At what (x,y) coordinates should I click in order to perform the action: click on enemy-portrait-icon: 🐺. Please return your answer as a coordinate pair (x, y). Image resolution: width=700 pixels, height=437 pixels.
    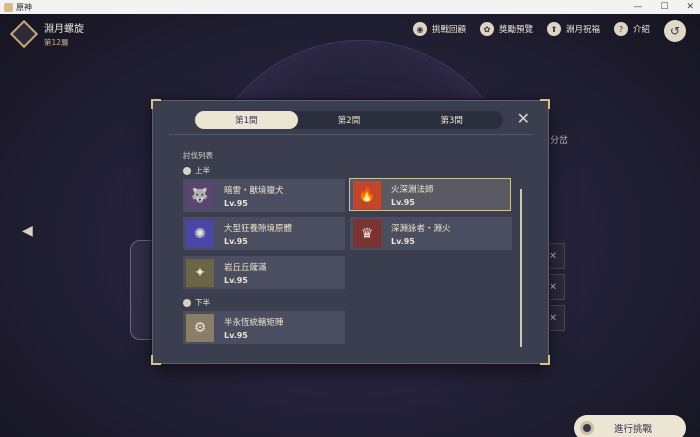
    Looking at the image, I should click on (200, 195).